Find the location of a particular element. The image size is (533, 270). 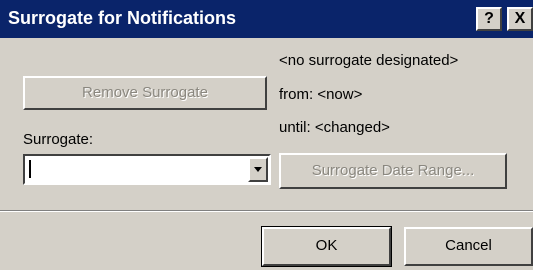

title-bar: Surrogate for Notifications ? X is located at coordinates (266, 19).